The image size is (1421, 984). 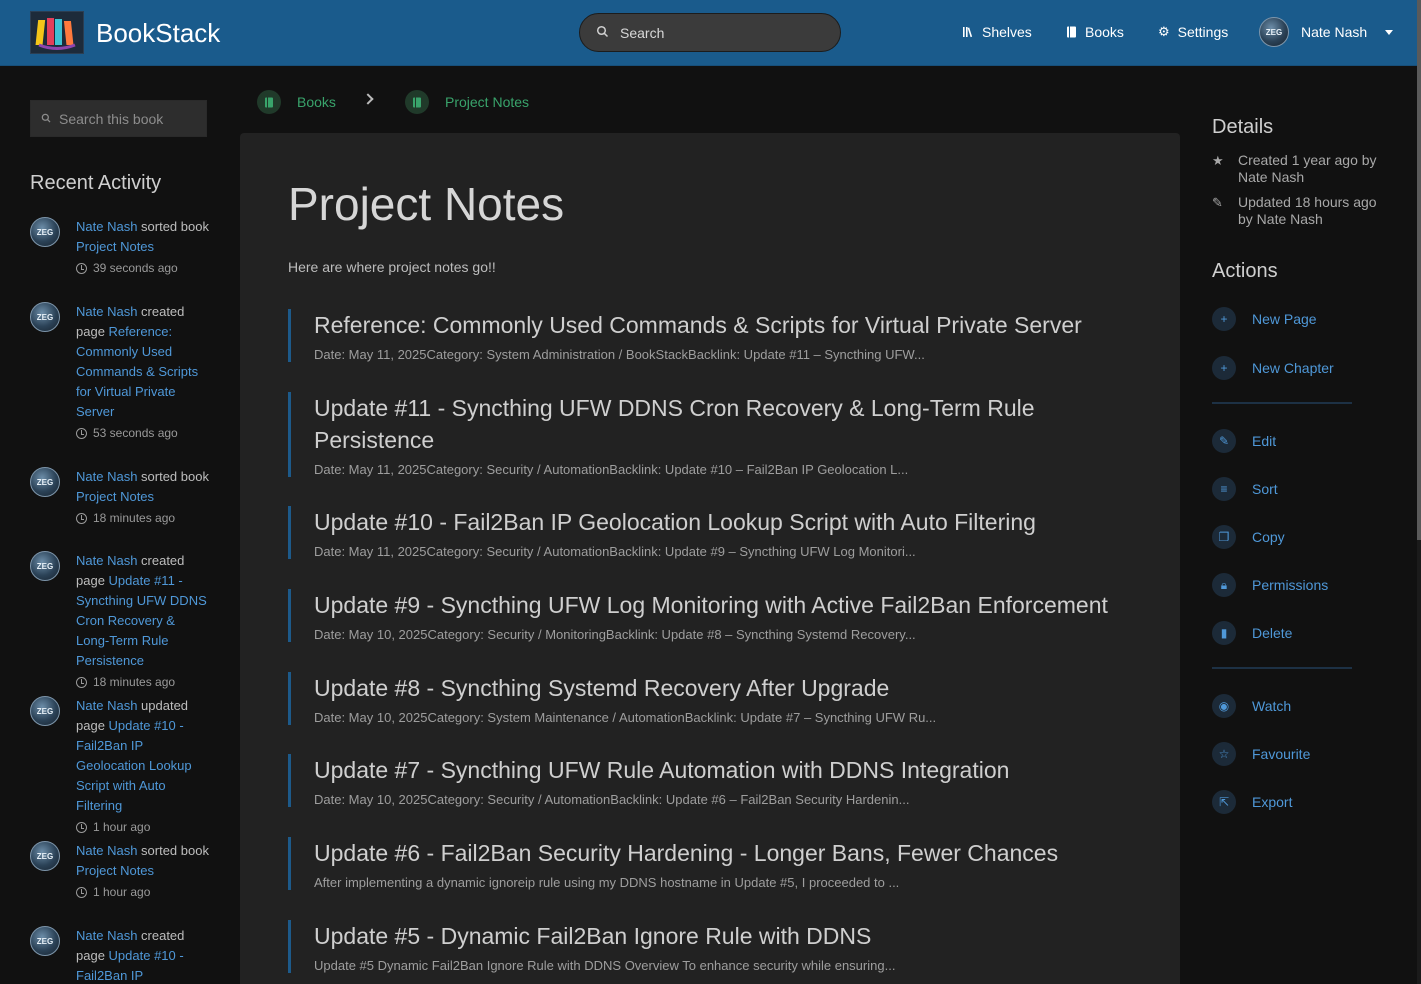 I want to click on nav-books-label: Books, so click(x=1104, y=32).